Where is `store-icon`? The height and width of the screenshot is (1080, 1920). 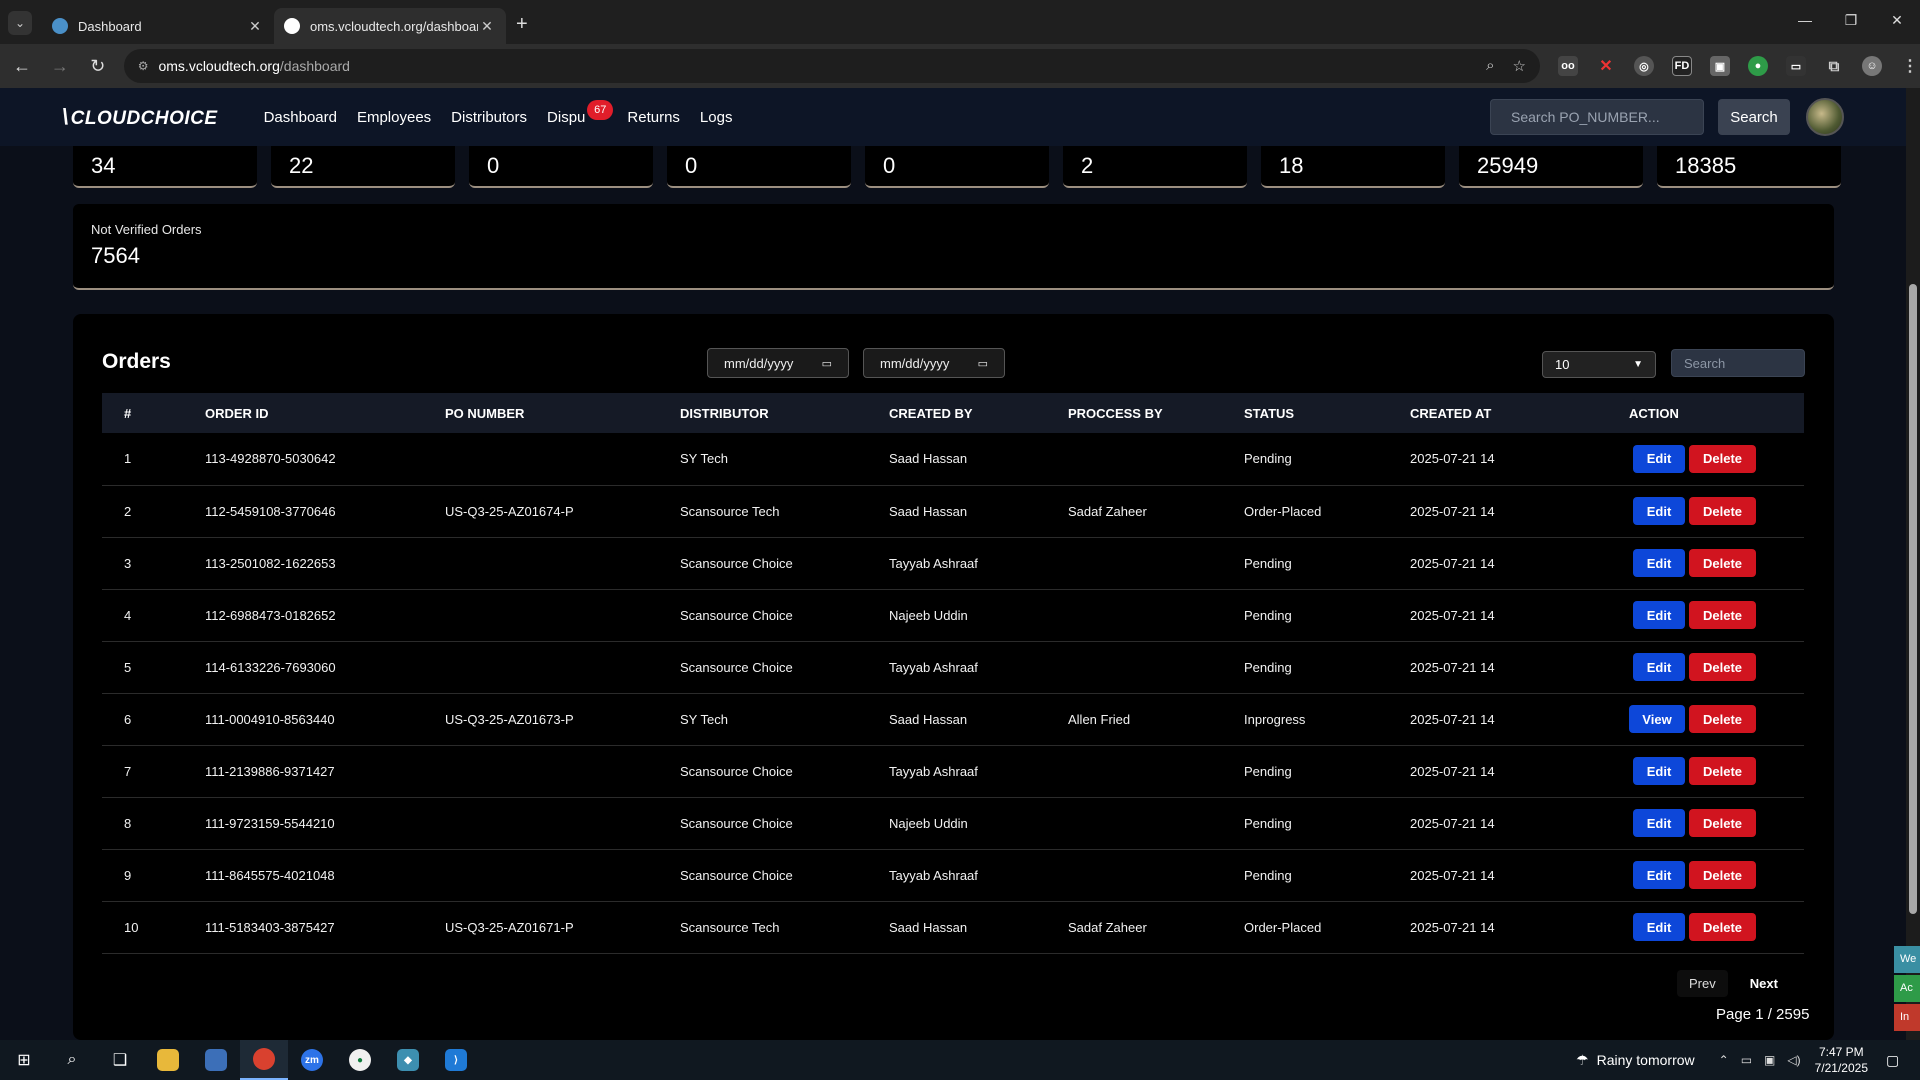 store-icon is located at coordinates (216, 1060).